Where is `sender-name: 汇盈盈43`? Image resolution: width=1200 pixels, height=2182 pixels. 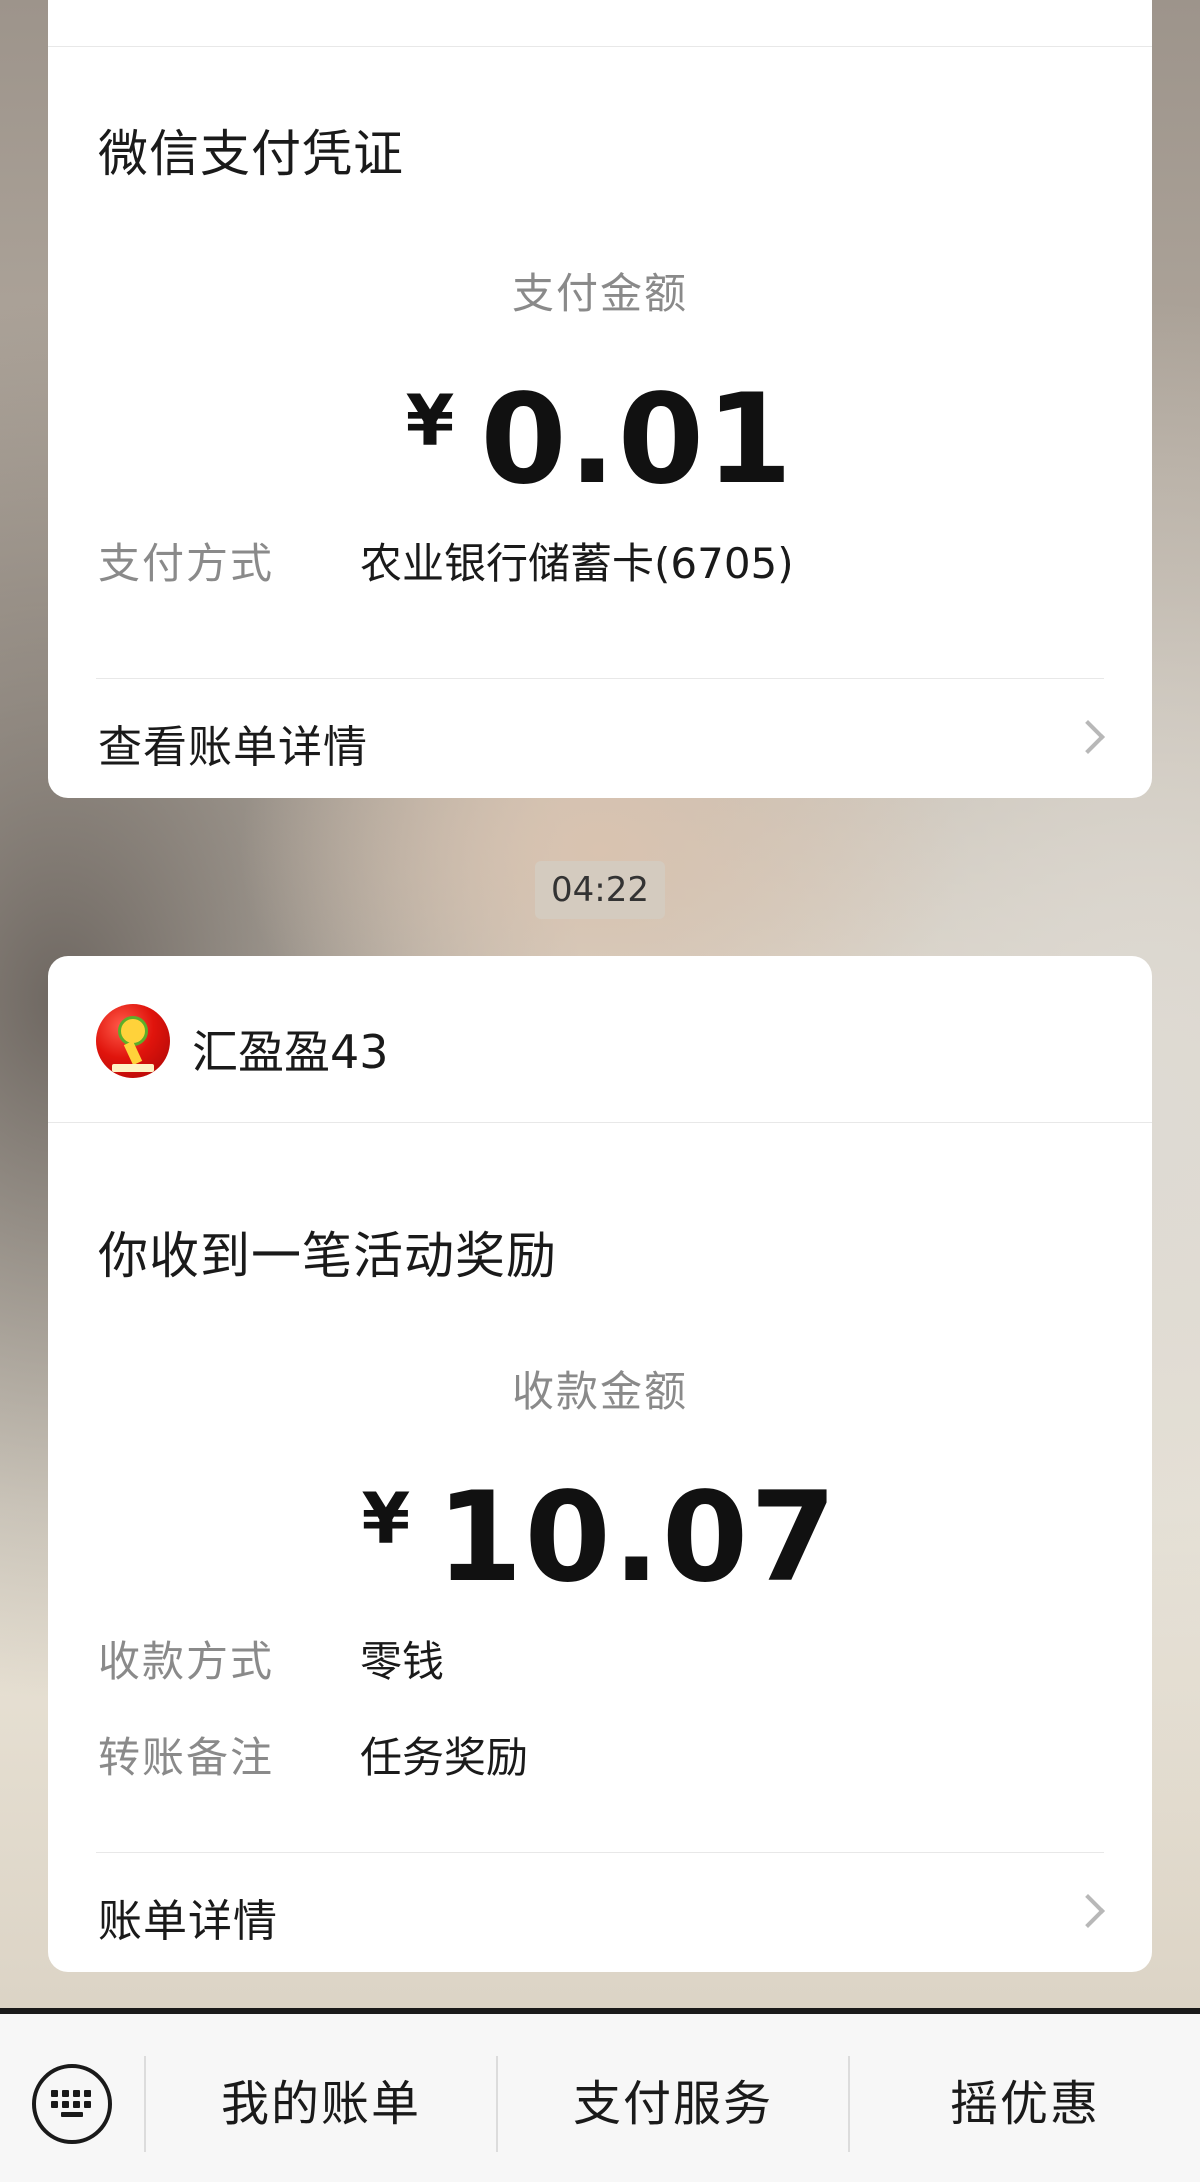 sender-name: 汇盈盈43 is located at coordinates (290, 1049).